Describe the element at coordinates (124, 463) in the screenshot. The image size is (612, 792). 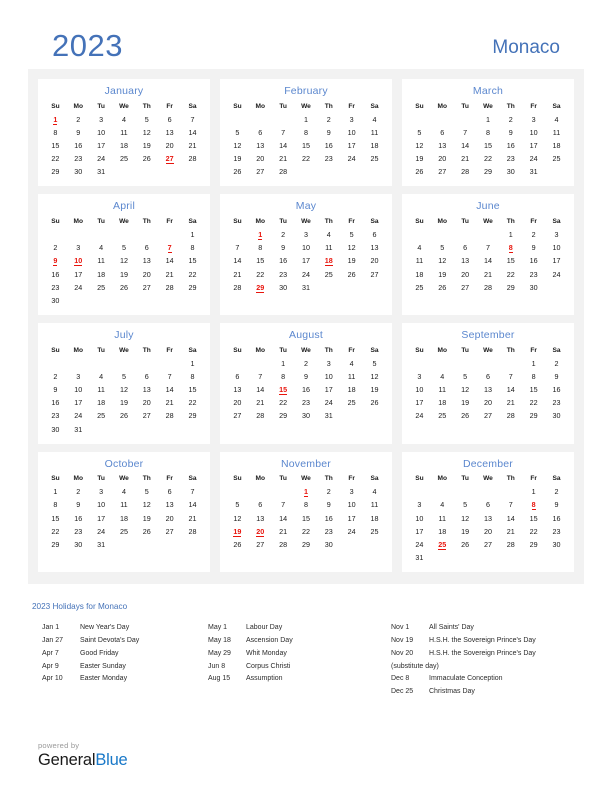
I see `month-title: October` at that location.